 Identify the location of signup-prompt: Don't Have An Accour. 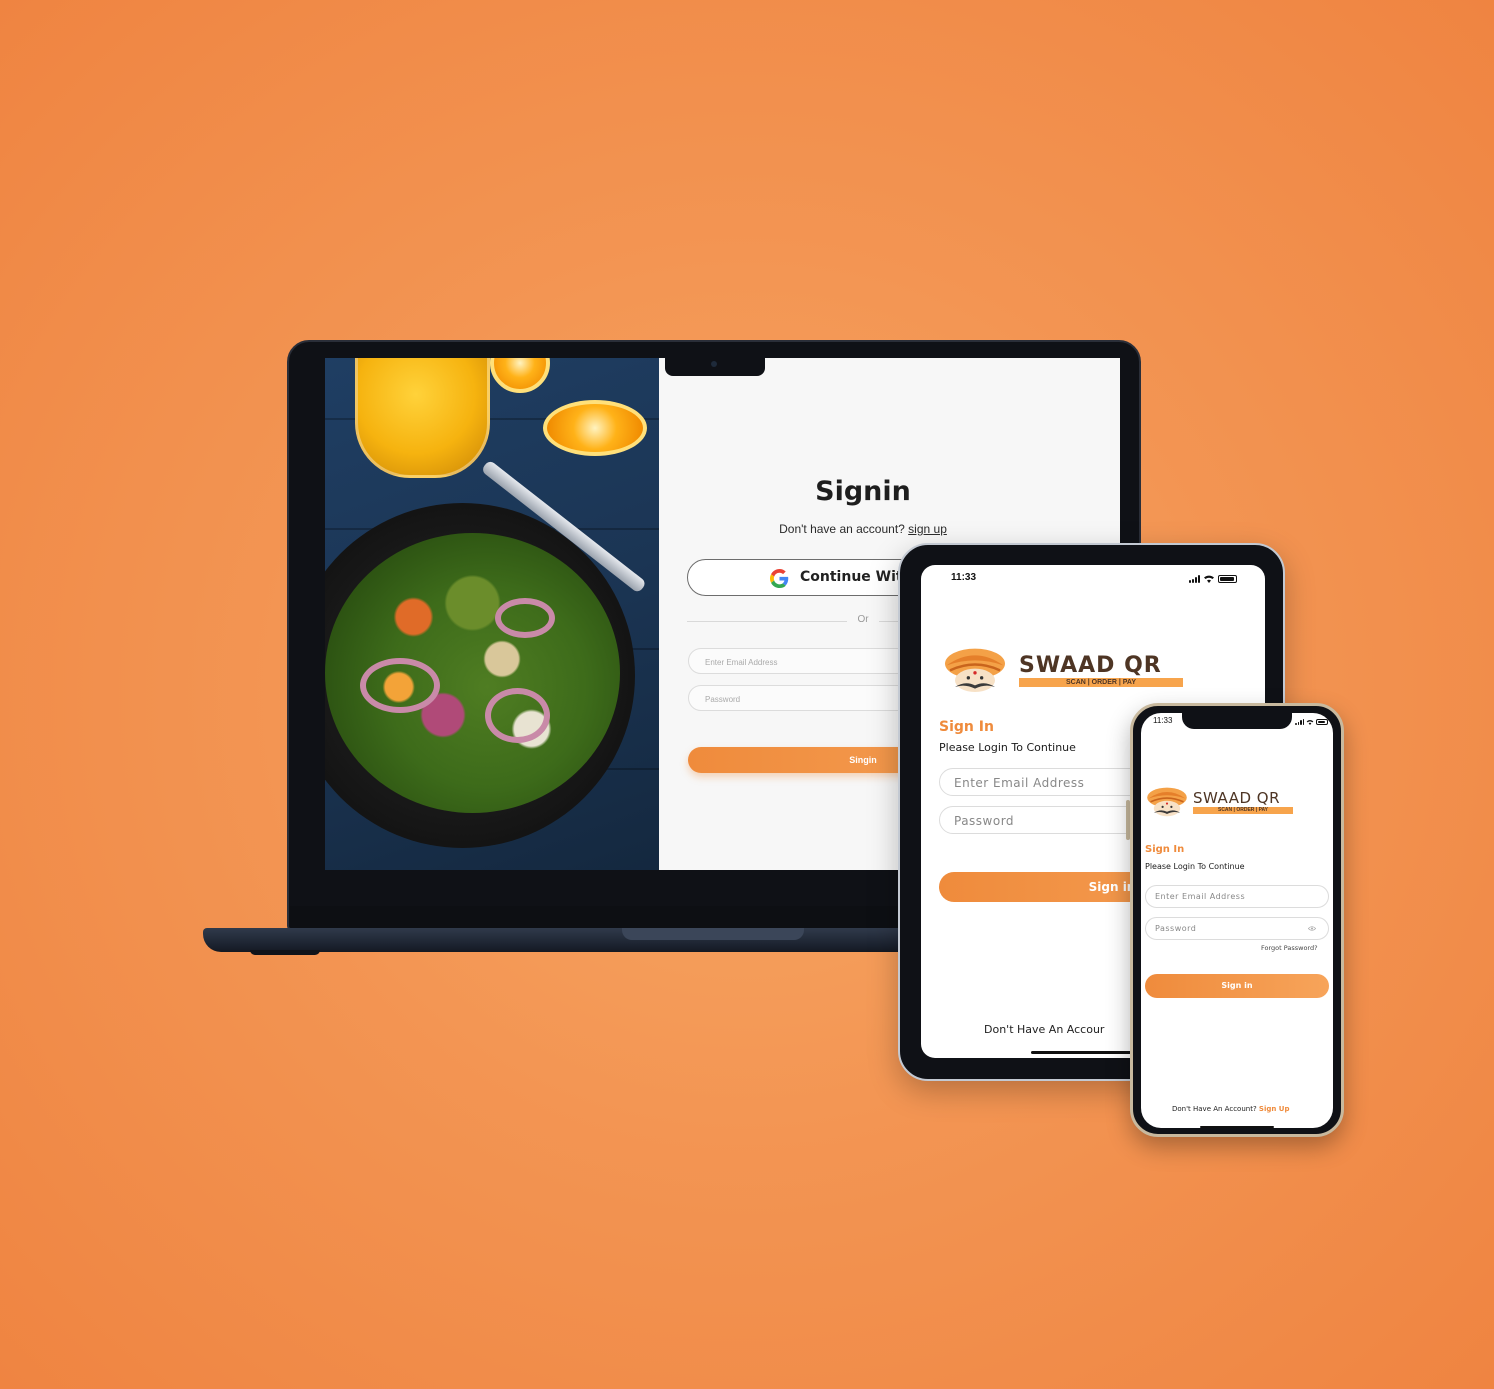
(1044, 1029).